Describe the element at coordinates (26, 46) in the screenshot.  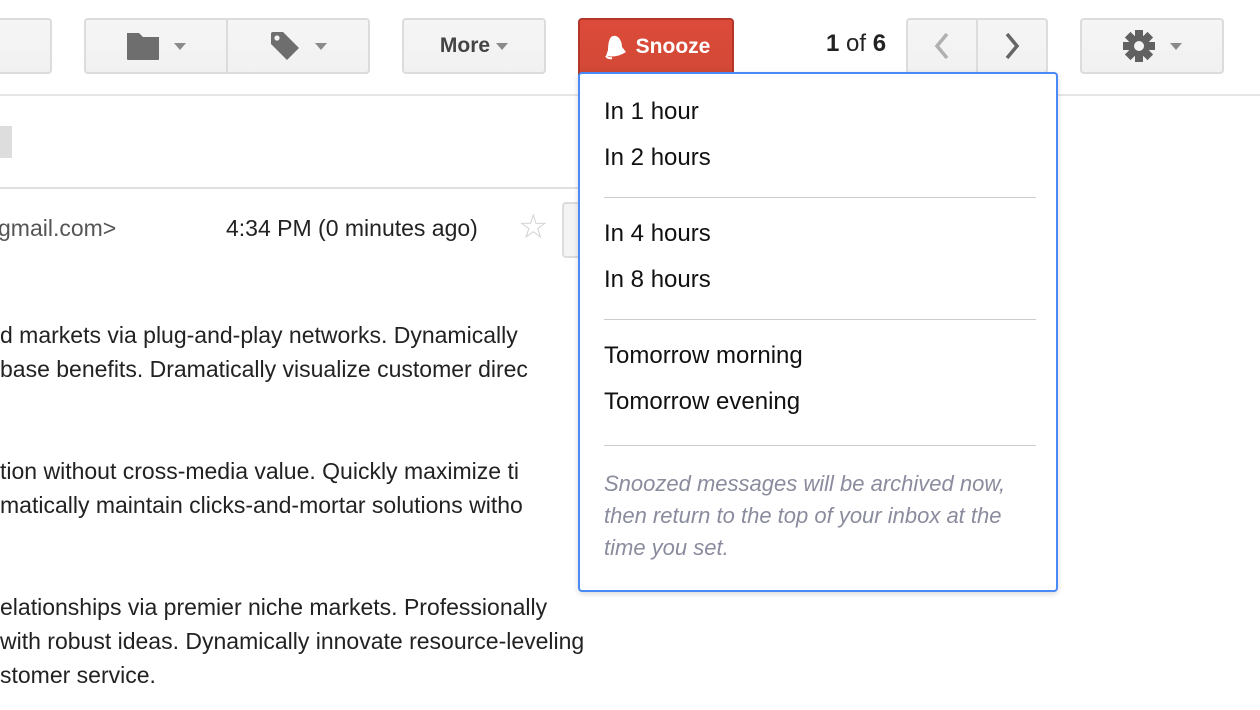
I see `partial-toolbar-button` at that location.